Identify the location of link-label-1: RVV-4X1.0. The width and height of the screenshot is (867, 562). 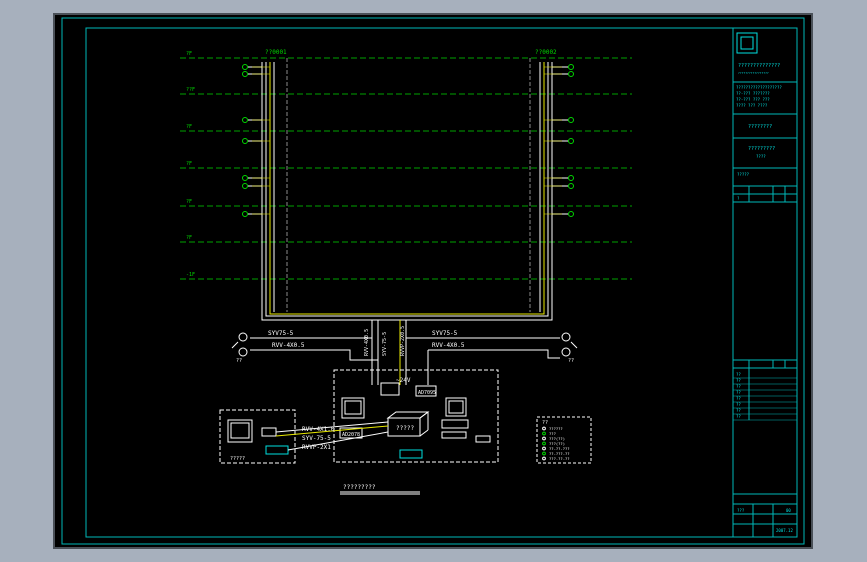
(318, 429).